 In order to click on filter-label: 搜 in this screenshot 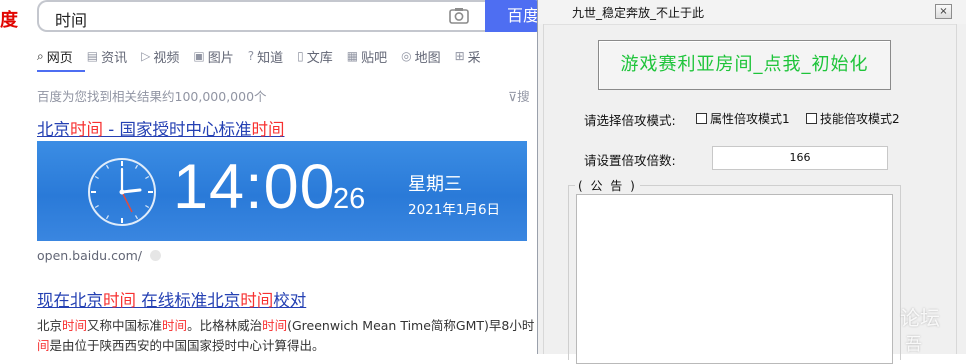, I will do `click(523, 96)`.